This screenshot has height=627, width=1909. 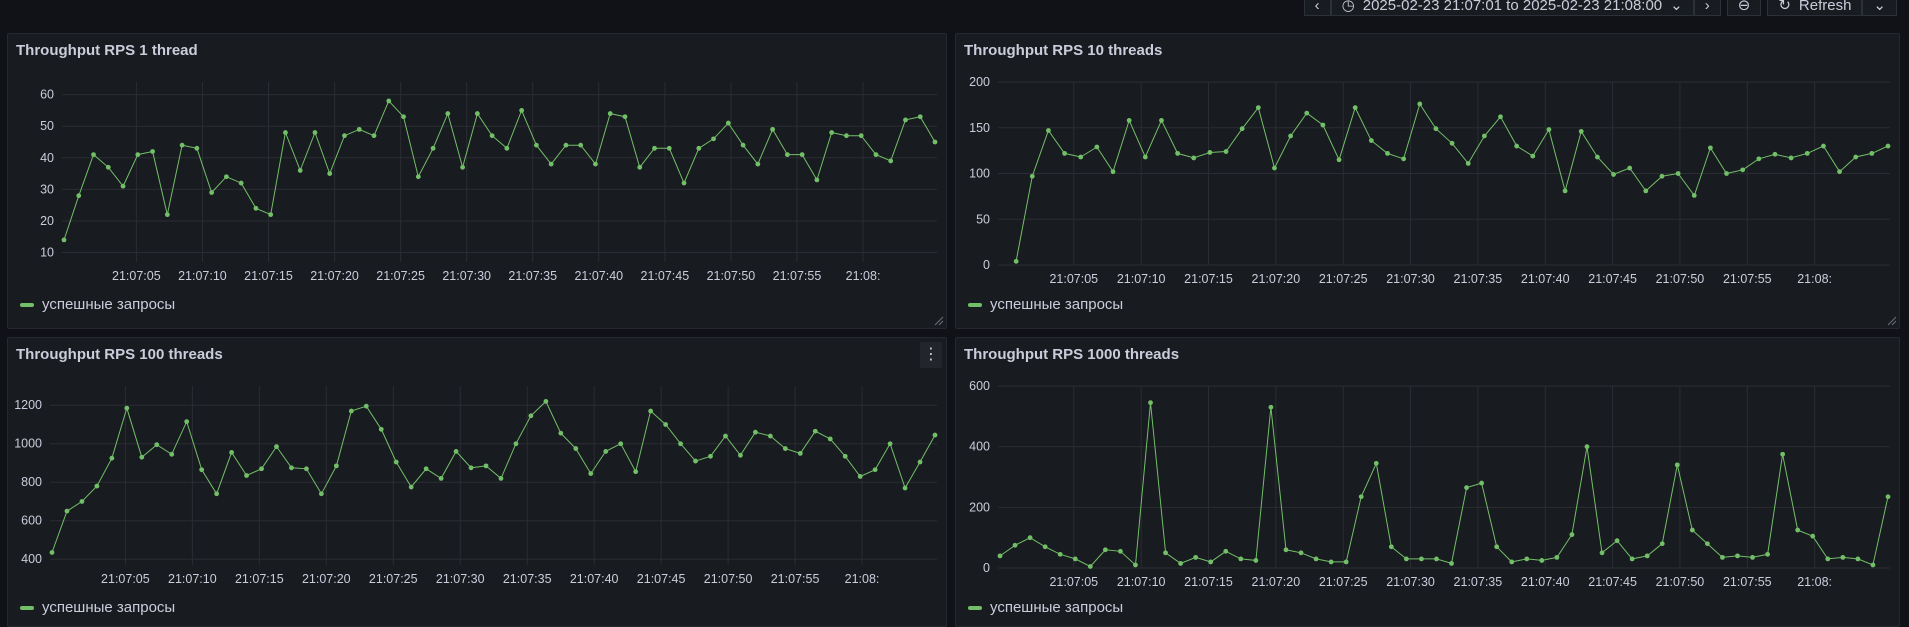 What do you see at coordinates (499, 170) in the screenshot?
I see `series-line` at bounding box center [499, 170].